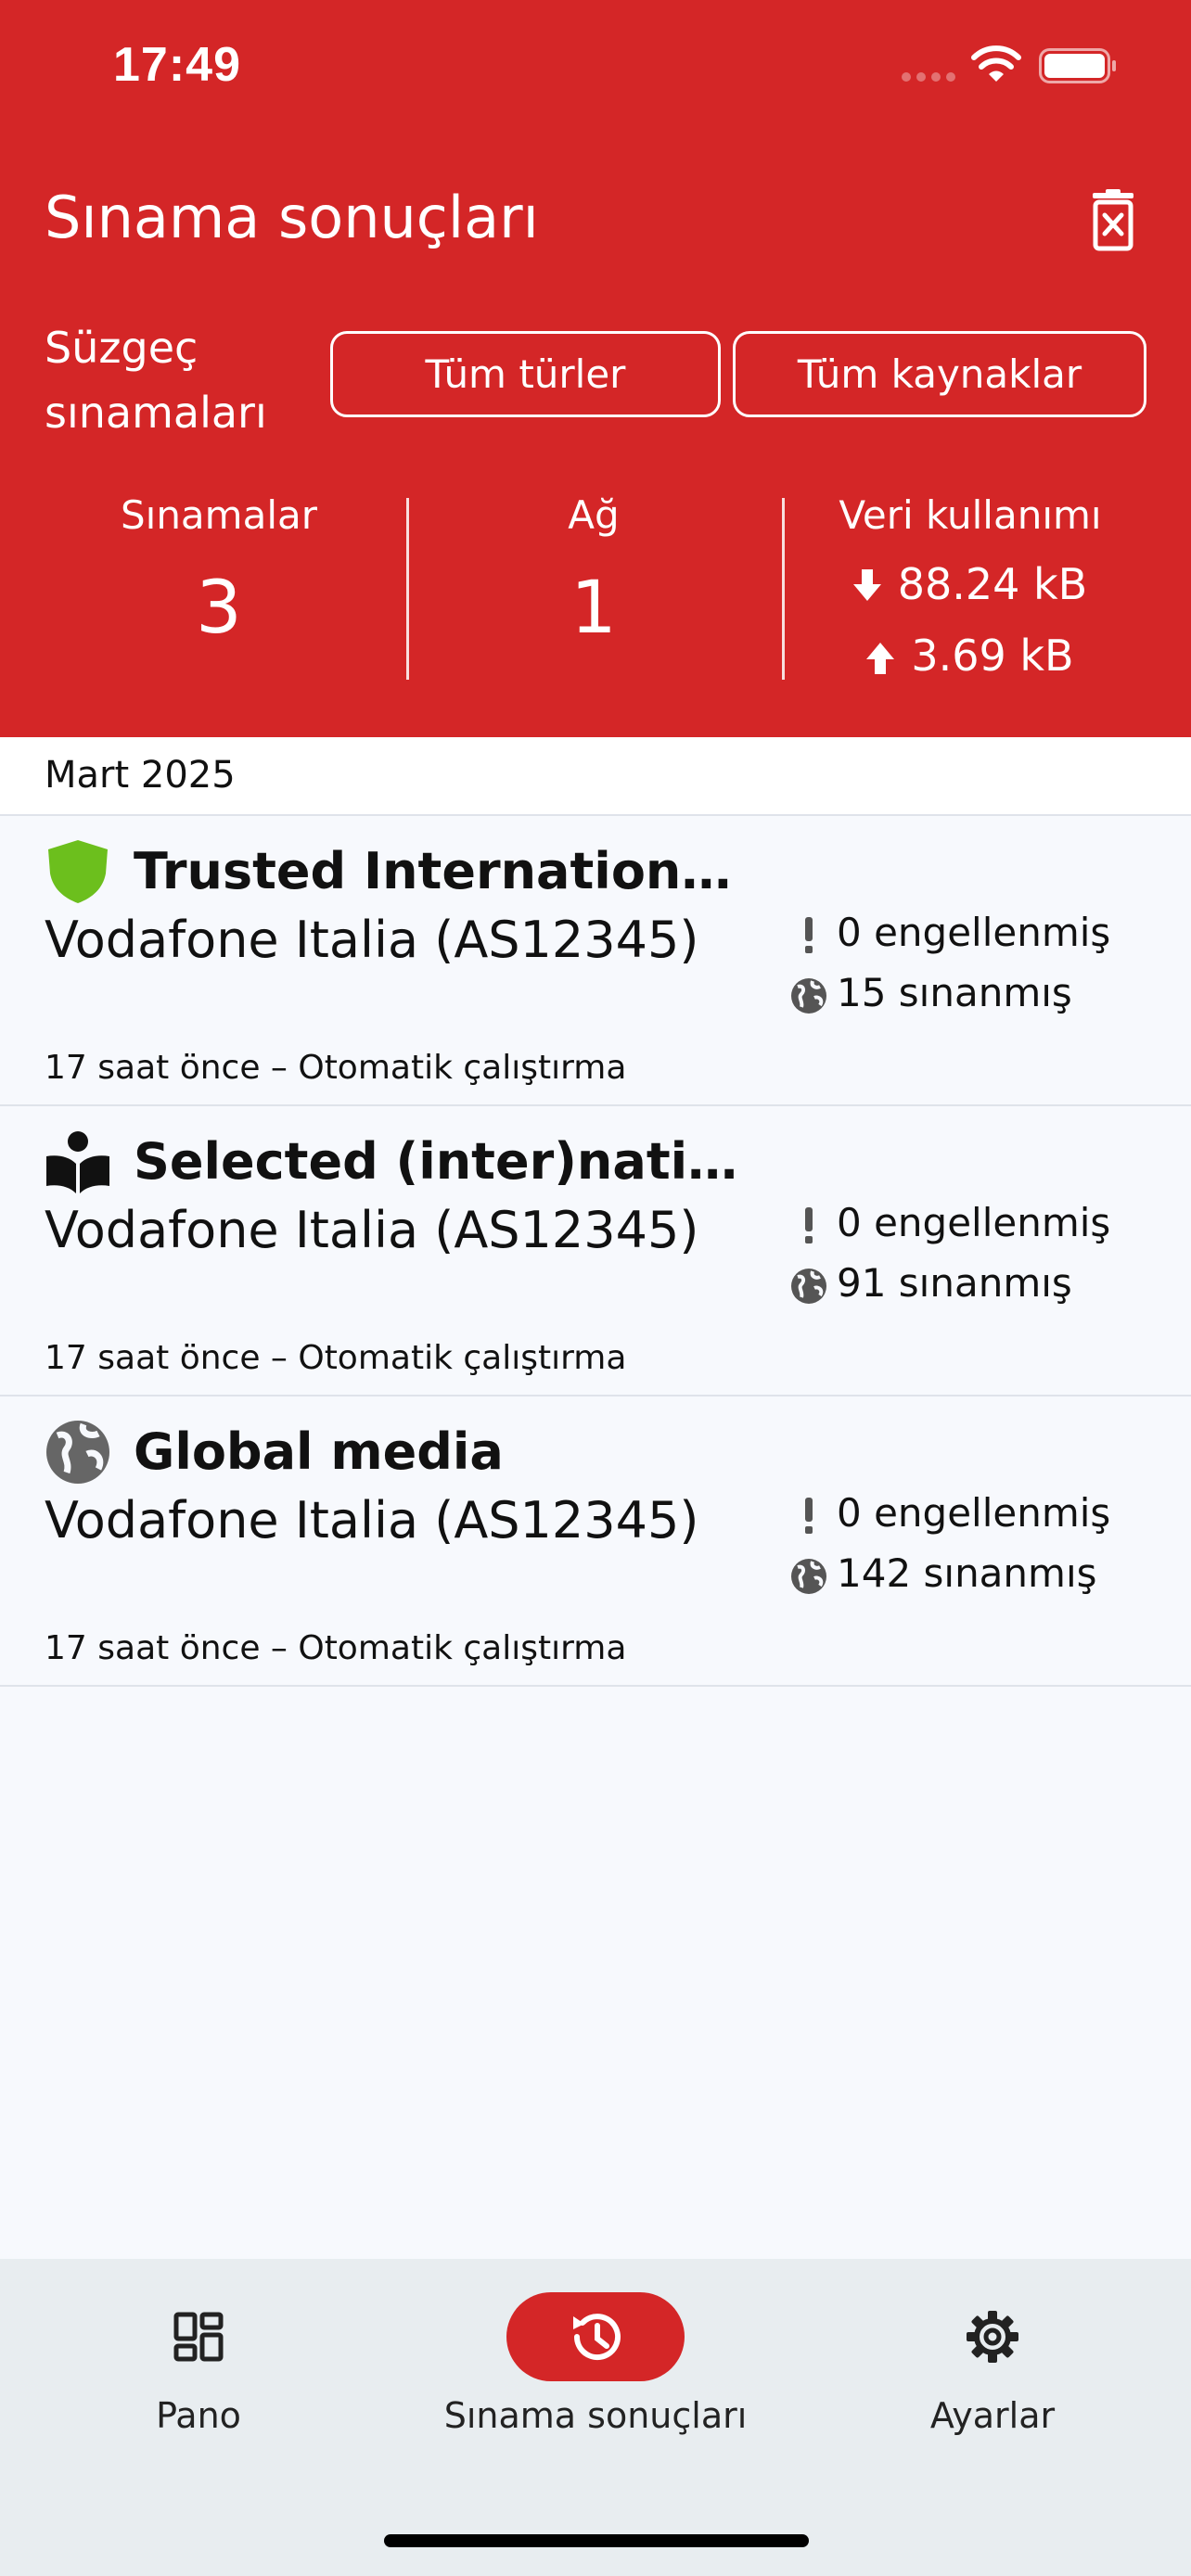  What do you see at coordinates (77, 1162) in the screenshot?
I see `reader-icon` at bounding box center [77, 1162].